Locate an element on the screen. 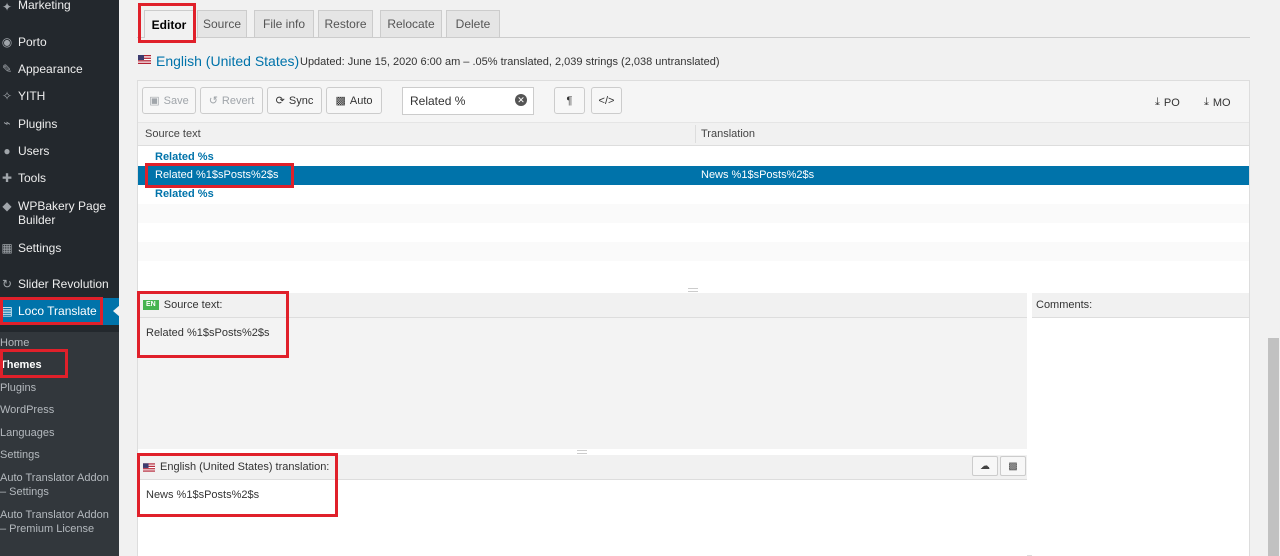 The width and height of the screenshot is (1280, 556). us-flag-icon is located at coordinates (144, 59).